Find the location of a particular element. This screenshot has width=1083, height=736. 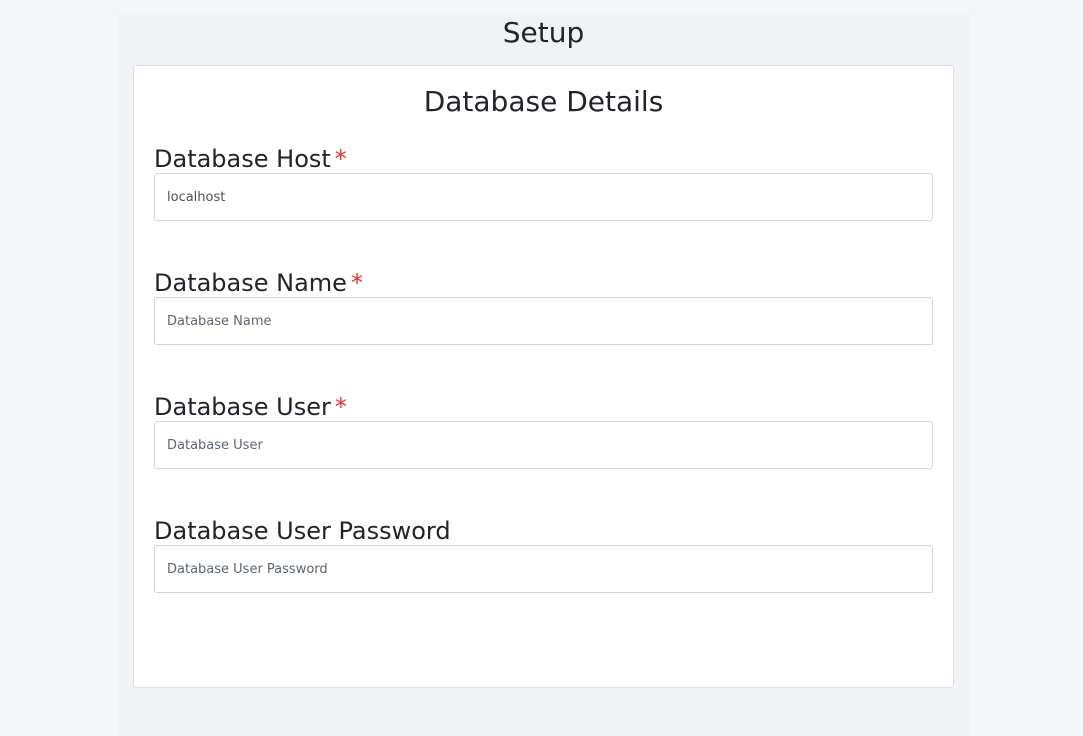

database-user-label: Database User * is located at coordinates (250, 407).